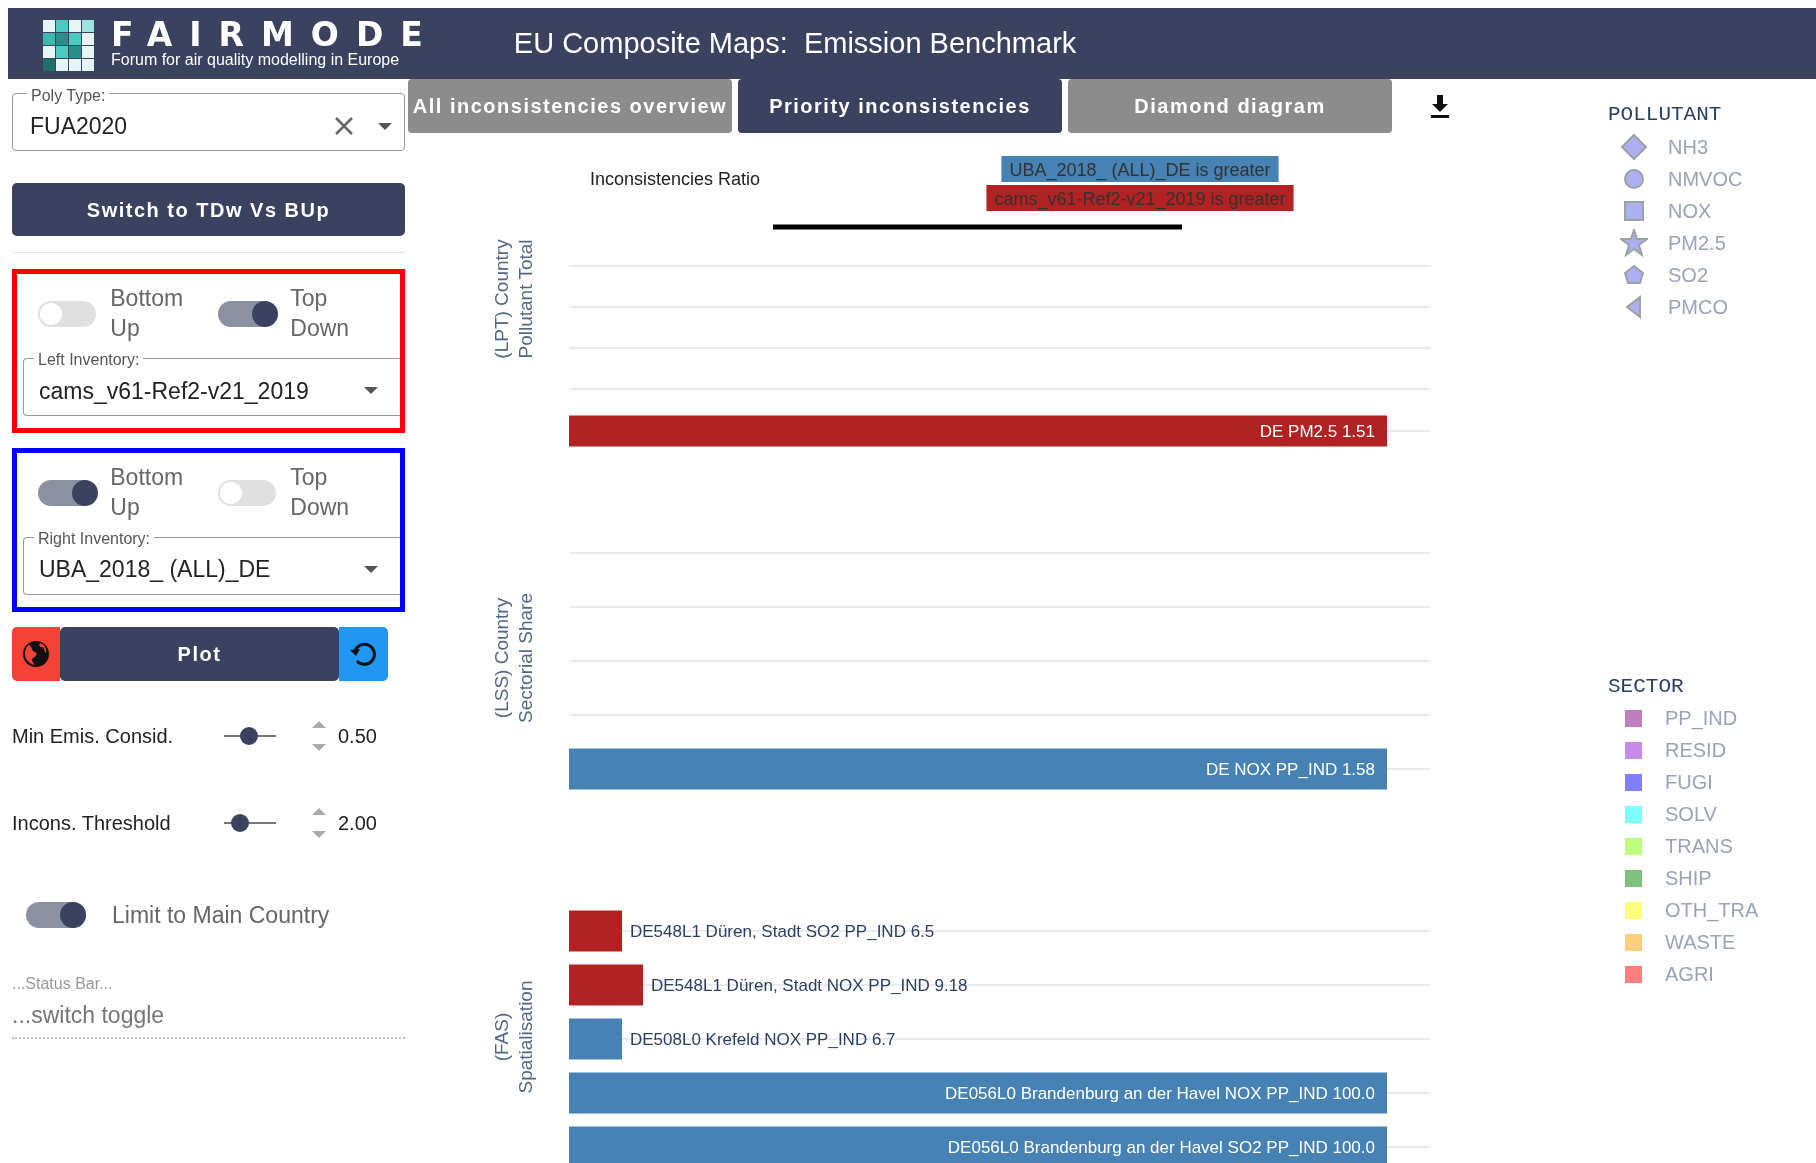  Describe the element at coordinates (1665, 115) in the screenshot. I see `legend-title: POLLUTANT` at that location.